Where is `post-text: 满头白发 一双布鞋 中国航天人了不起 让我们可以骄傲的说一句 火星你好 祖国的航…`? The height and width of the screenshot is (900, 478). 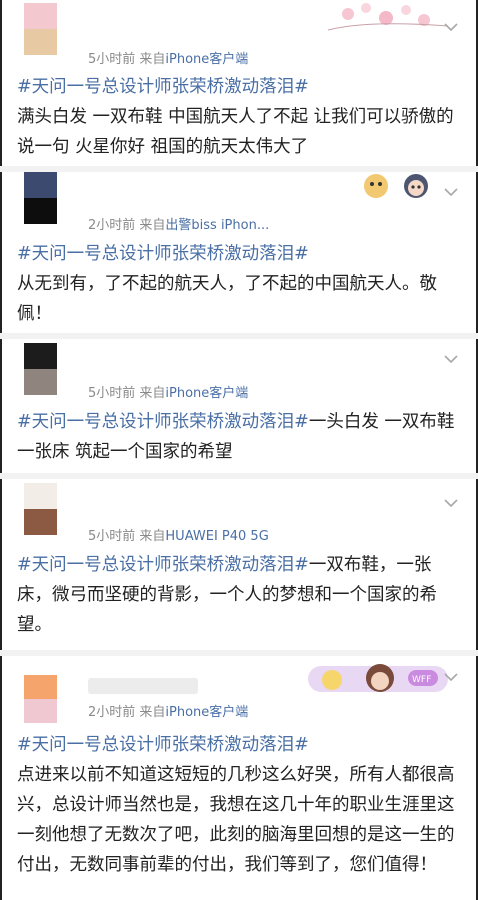
post-text: 满头白发 一双布鞋 中国航天人了不起 让我们可以骄傲的说一句 火星你好 祖国的航… is located at coordinates (235, 132).